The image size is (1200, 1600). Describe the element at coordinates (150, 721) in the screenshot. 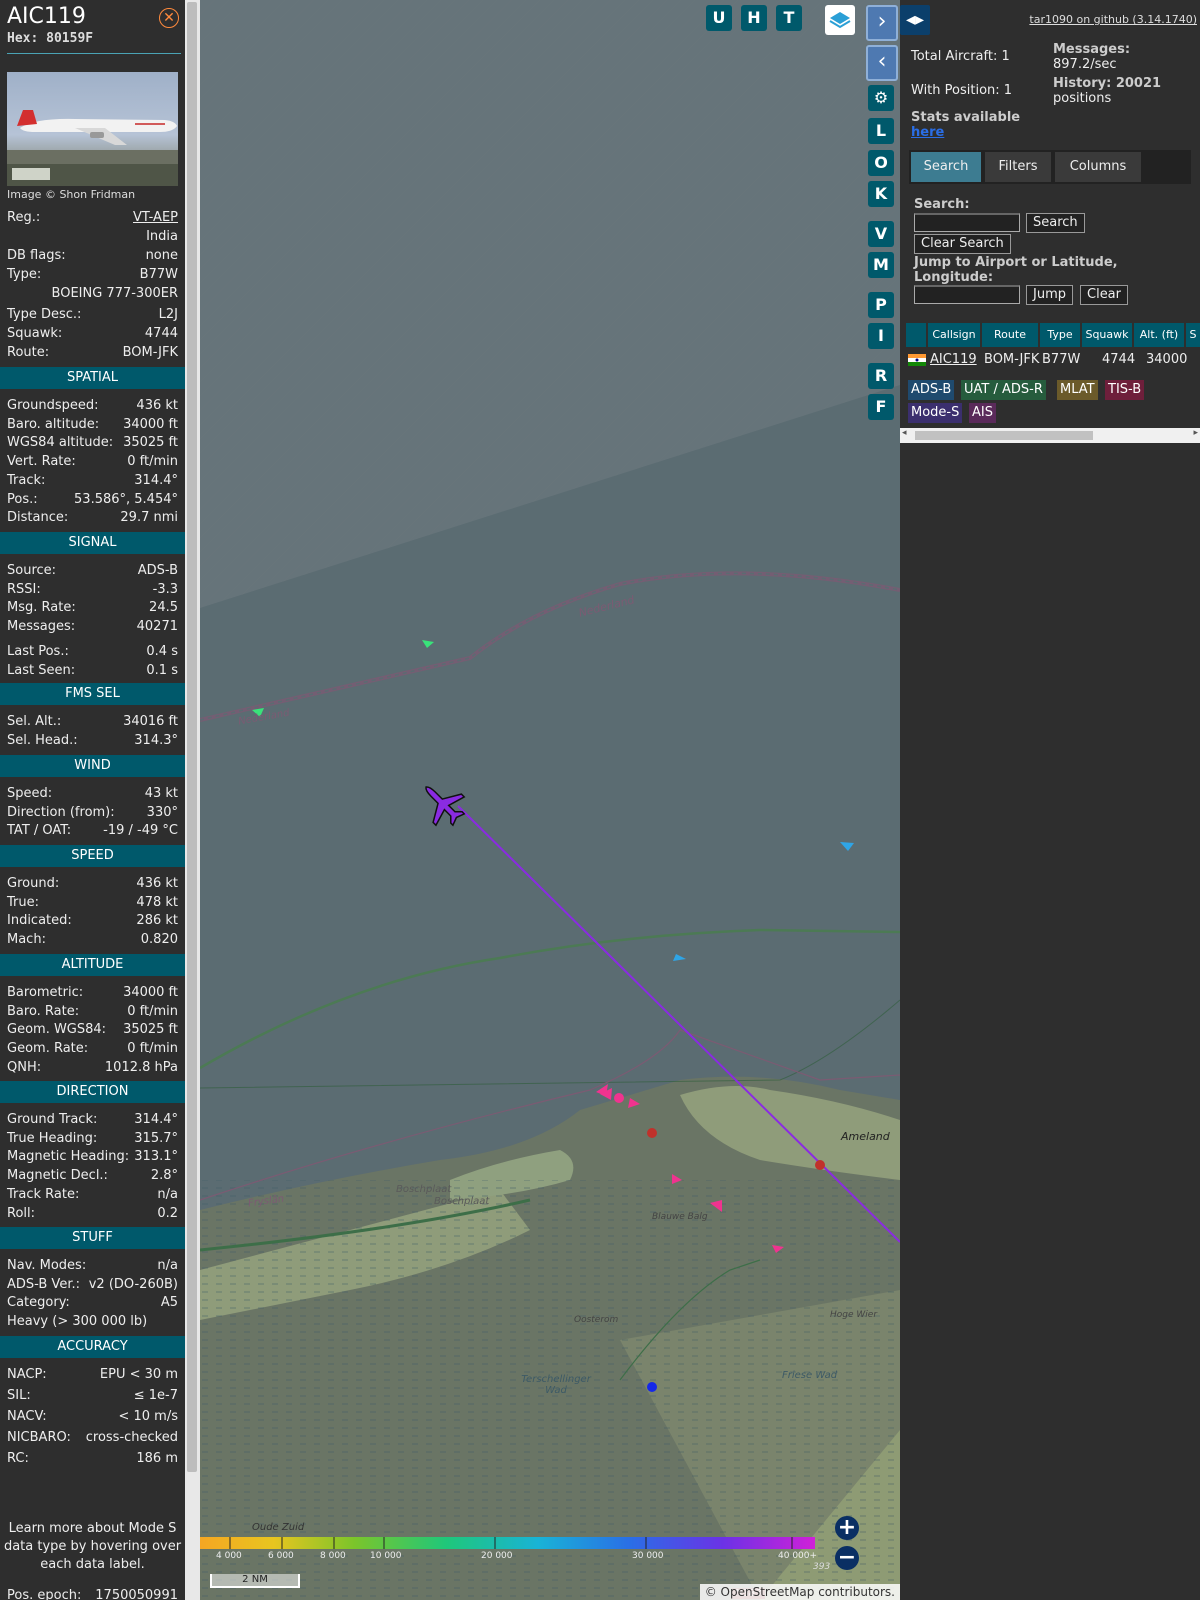

I see `row-value: 34016 ft` at that location.